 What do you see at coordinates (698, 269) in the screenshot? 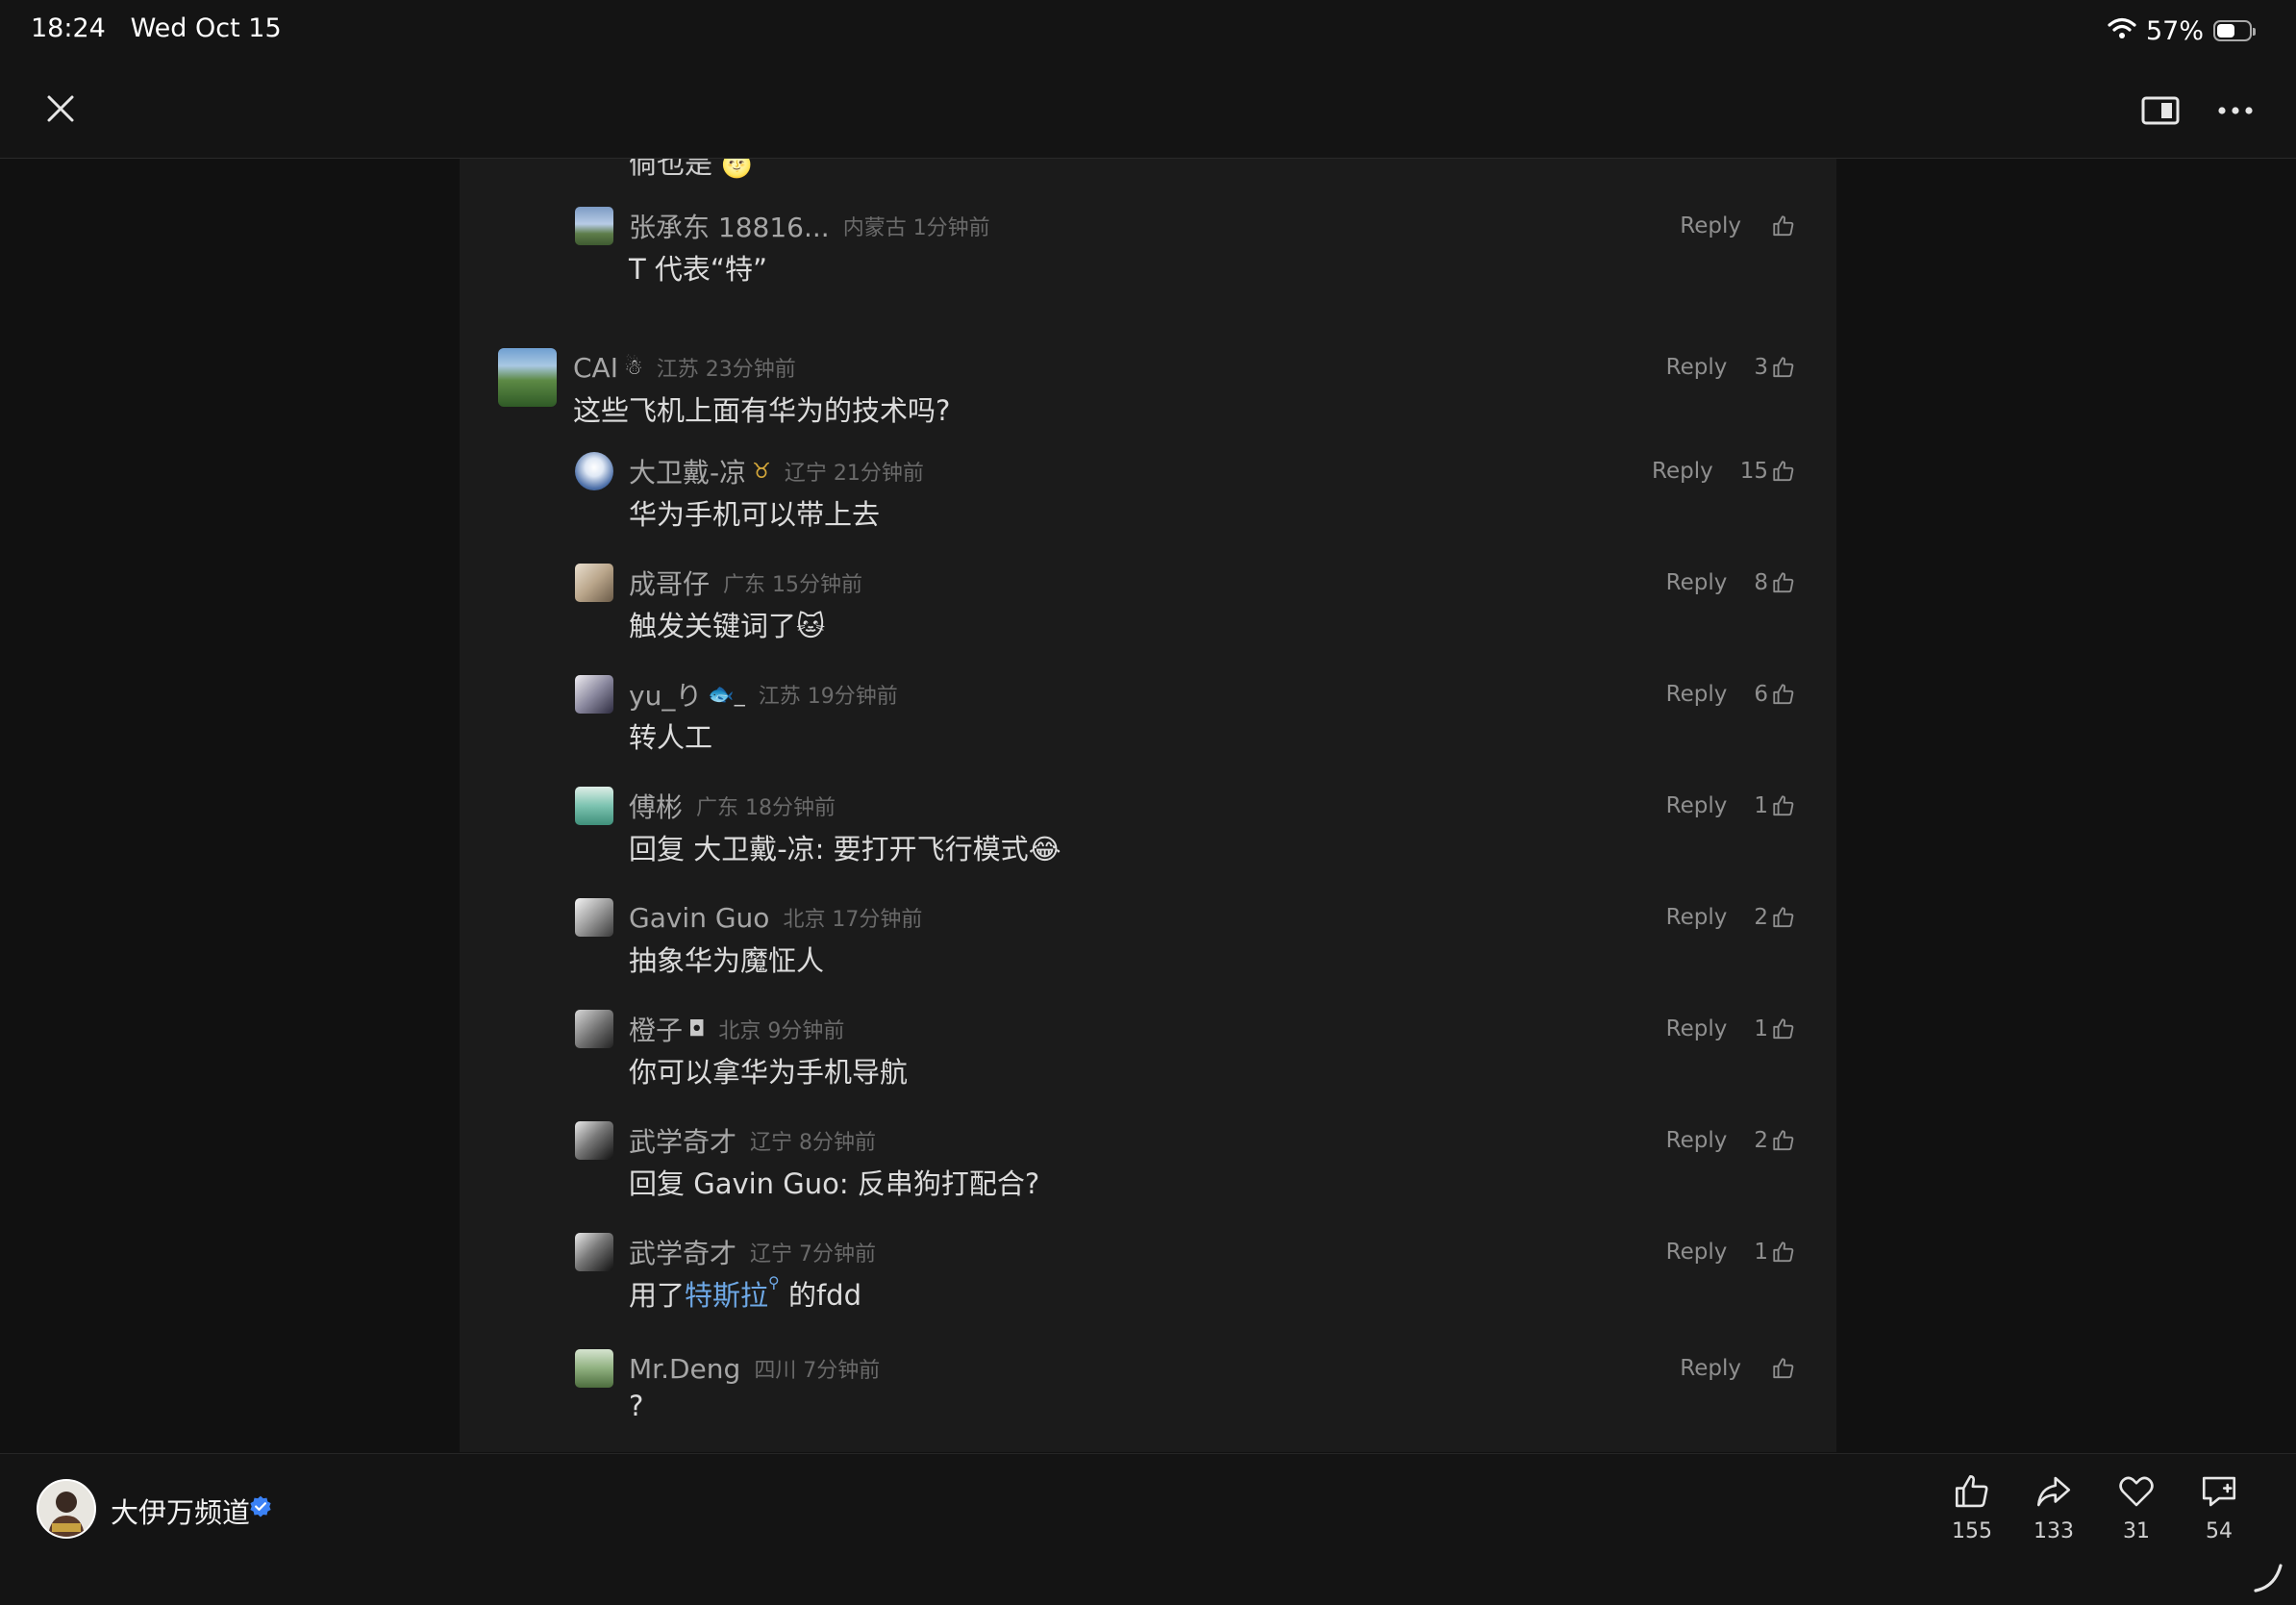
I see `comment-text: T 代表“特”` at bounding box center [698, 269].